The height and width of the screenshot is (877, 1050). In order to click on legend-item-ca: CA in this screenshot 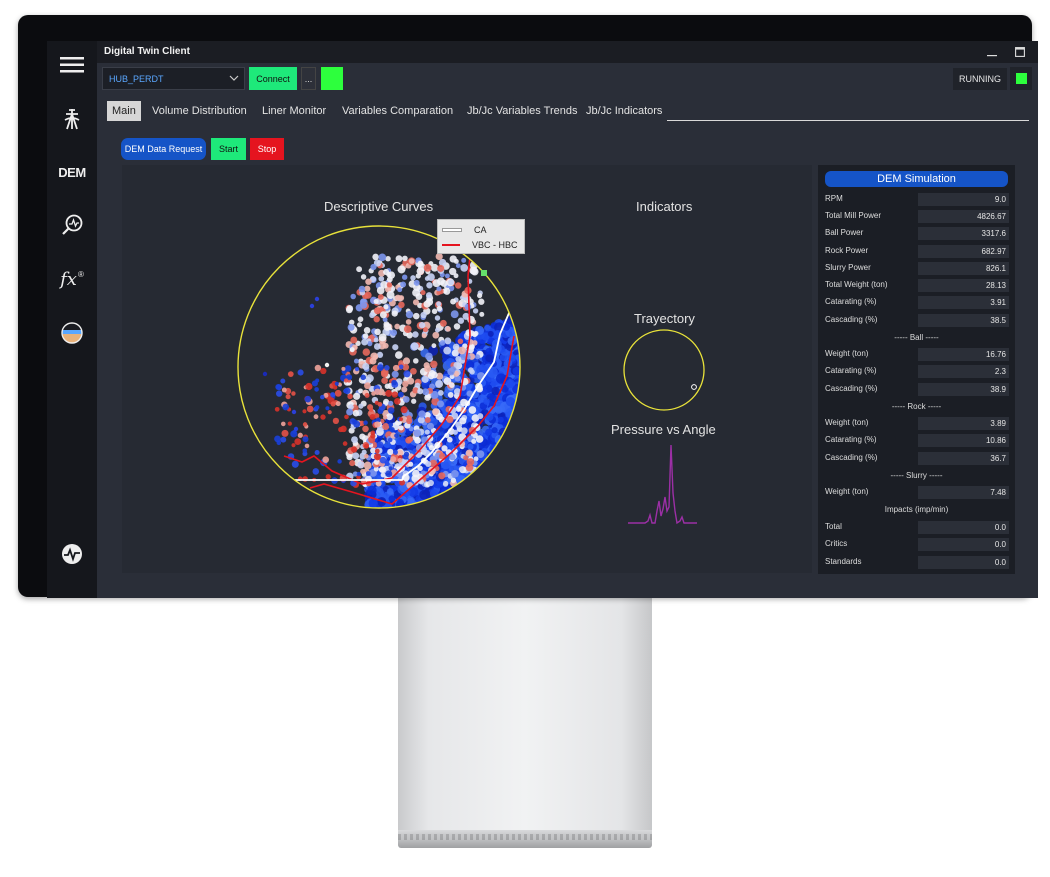, I will do `click(464, 230)`.